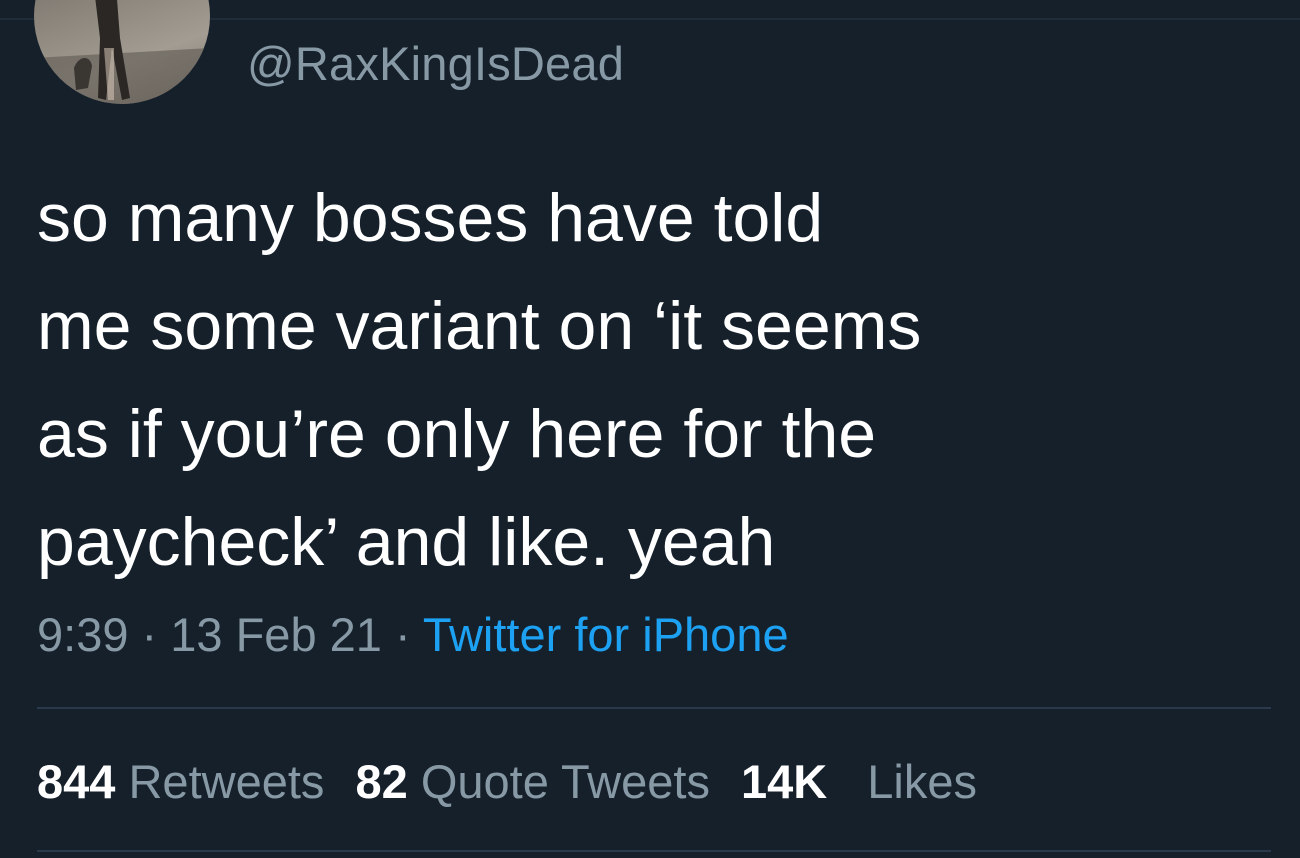  What do you see at coordinates (784, 781) in the screenshot?
I see `likes-count: 14K` at bounding box center [784, 781].